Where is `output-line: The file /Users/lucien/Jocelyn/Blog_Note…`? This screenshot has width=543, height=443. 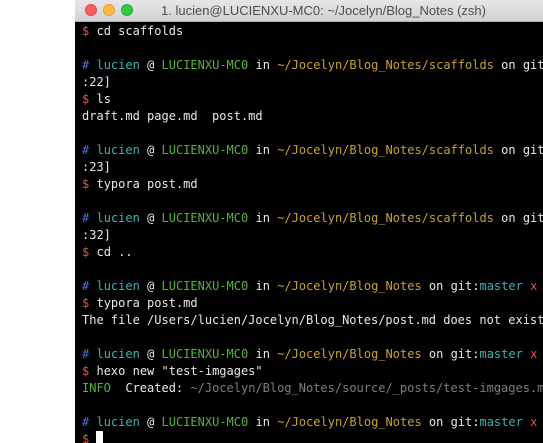
output-line: The file /Users/lucien/Jocelyn/Blog_Note… is located at coordinates (312, 320).